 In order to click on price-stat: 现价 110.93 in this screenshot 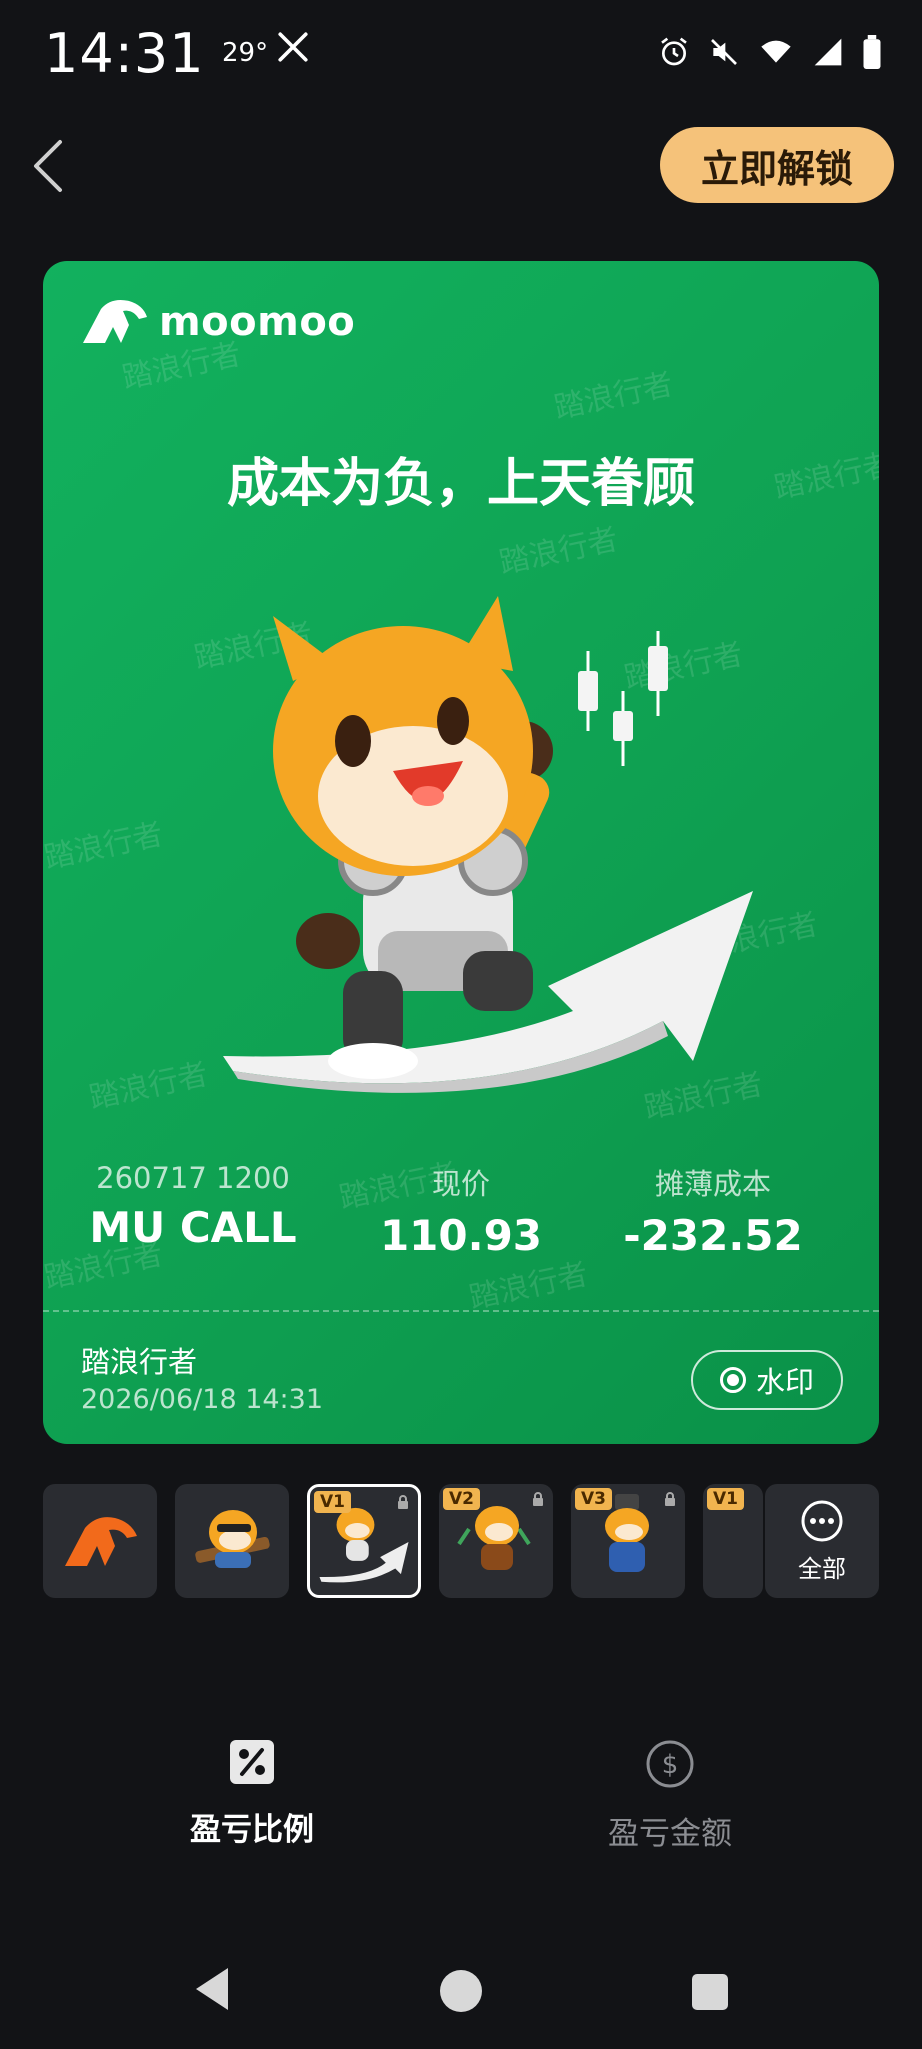, I will do `click(461, 1210)`.